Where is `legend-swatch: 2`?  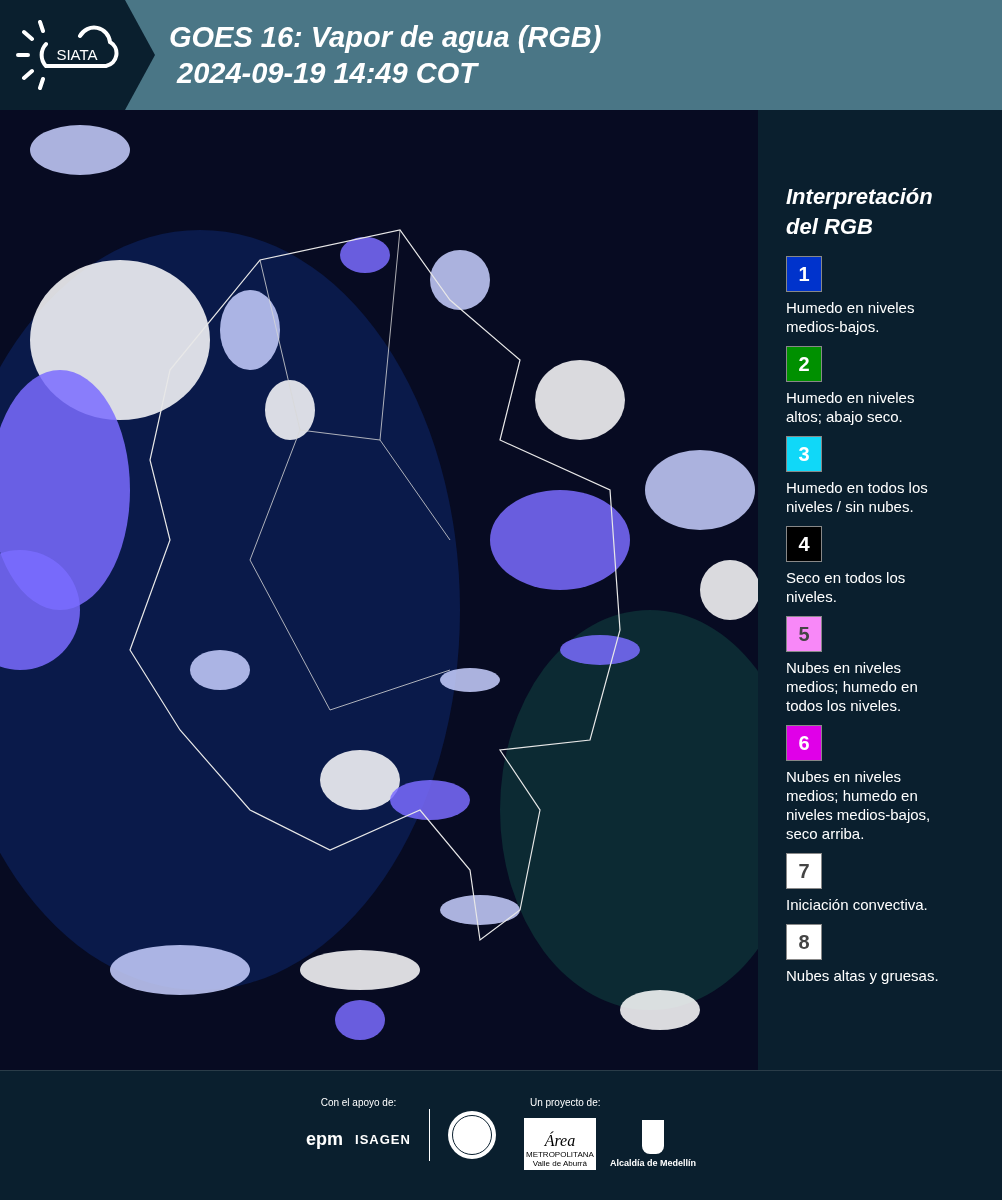
legend-swatch: 2 is located at coordinates (804, 364).